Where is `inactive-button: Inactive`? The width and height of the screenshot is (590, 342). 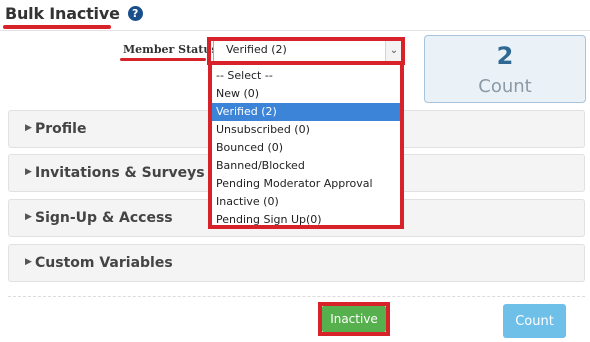 inactive-button: Inactive is located at coordinates (354, 319).